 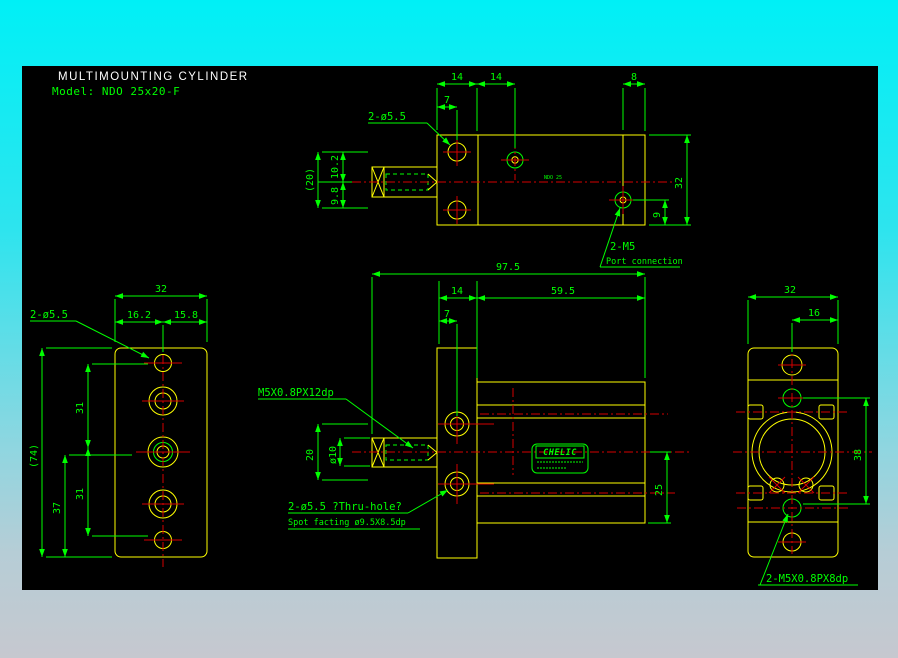 I want to click on dim-front-rod-dia: ø10, so click(x=333, y=455).